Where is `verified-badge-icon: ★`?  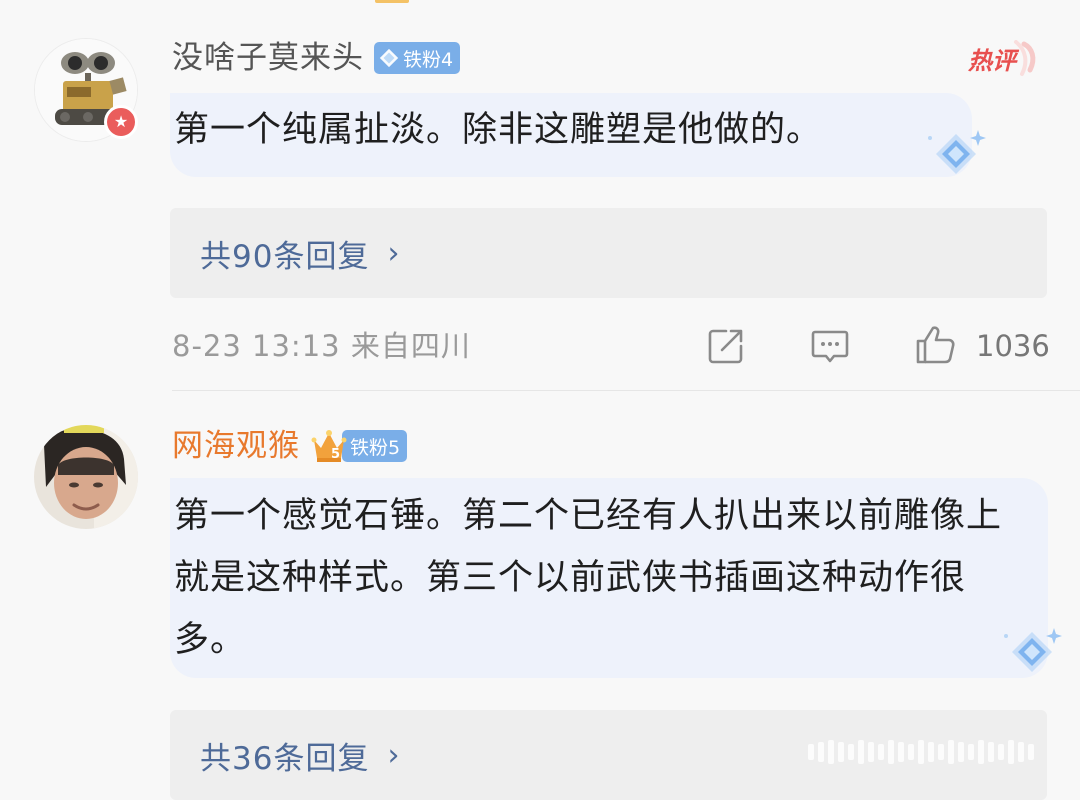
verified-badge-icon: ★ is located at coordinates (121, 122).